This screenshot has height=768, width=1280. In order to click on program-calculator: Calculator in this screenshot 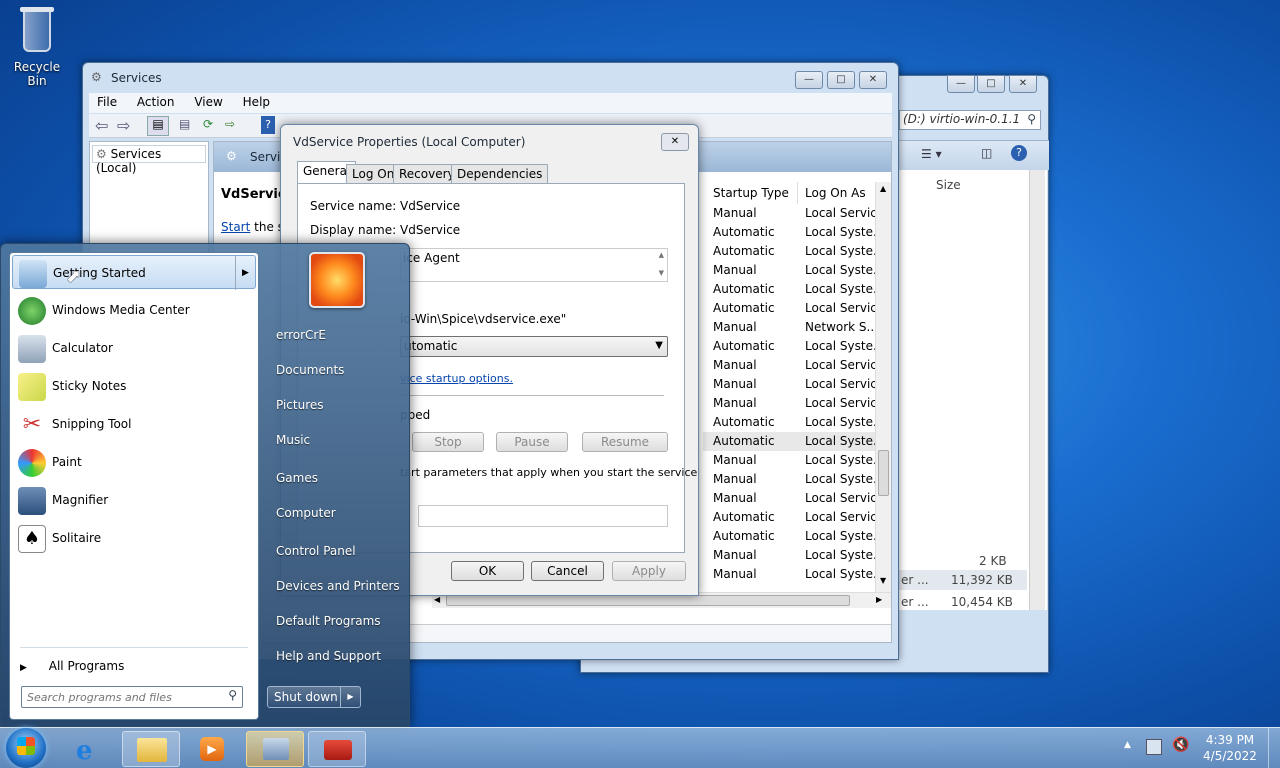, I will do `click(134, 348)`.